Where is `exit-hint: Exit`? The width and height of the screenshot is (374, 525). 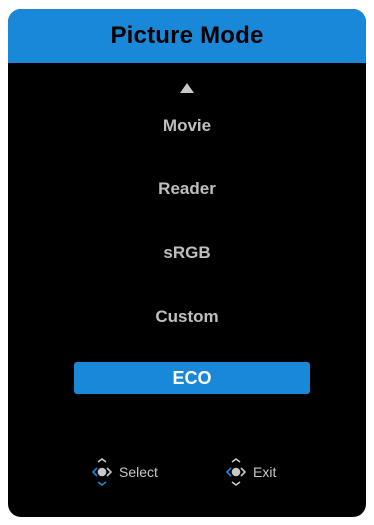 exit-hint: Exit is located at coordinates (249, 472).